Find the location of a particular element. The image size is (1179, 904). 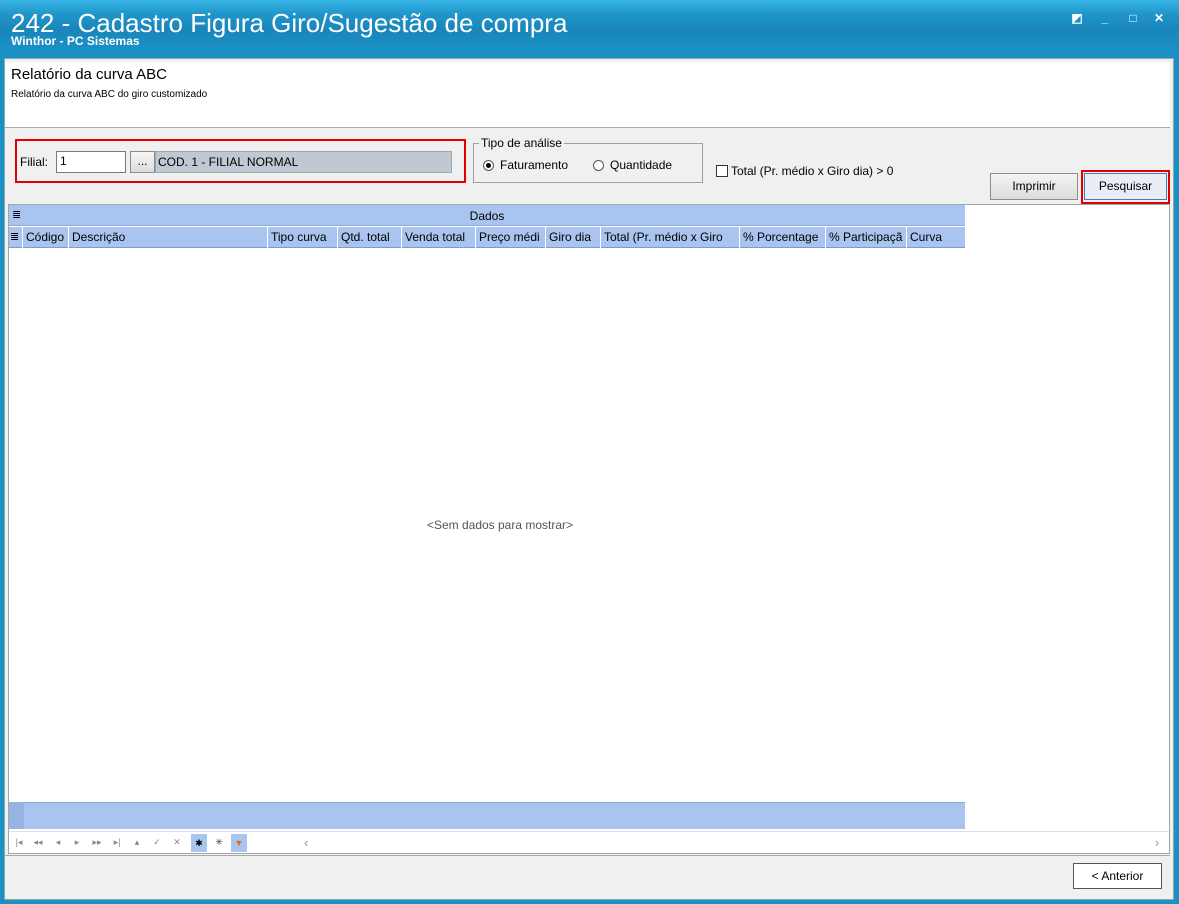

anterior-label: < Anterior is located at coordinates (1117, 876).